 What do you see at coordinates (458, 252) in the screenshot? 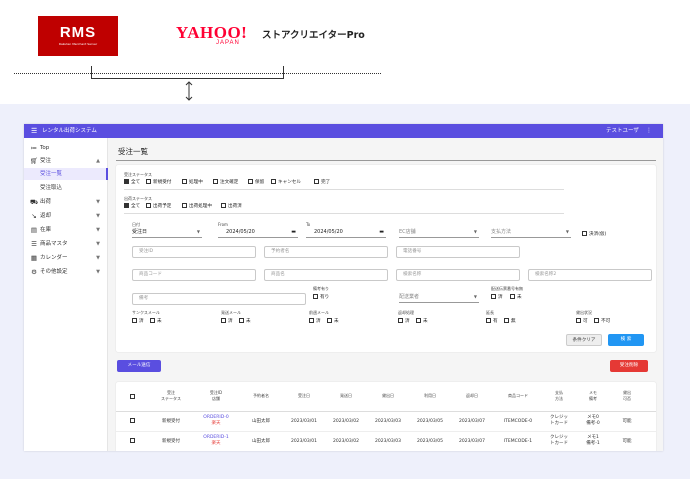
I see `phone-input: 電話番号` at bounding box center [458, 252].